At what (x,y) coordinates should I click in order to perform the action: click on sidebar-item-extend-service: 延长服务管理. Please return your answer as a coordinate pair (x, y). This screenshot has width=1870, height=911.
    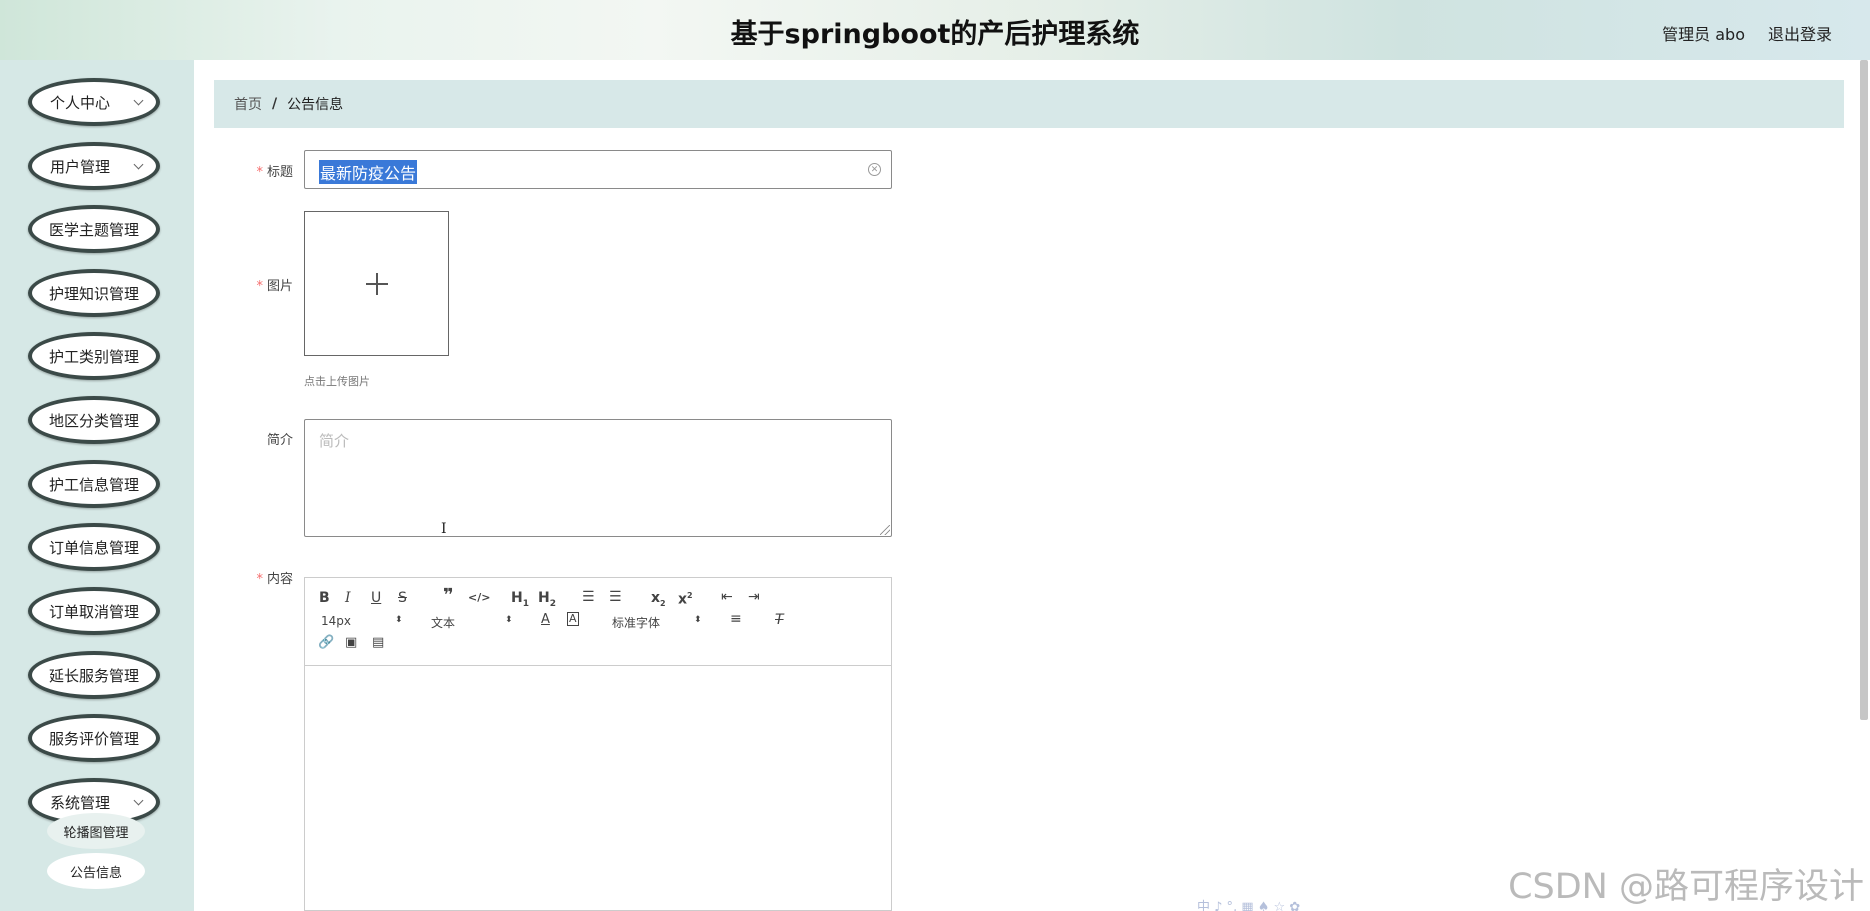
    Looking at the image, I should click on (94, 675).